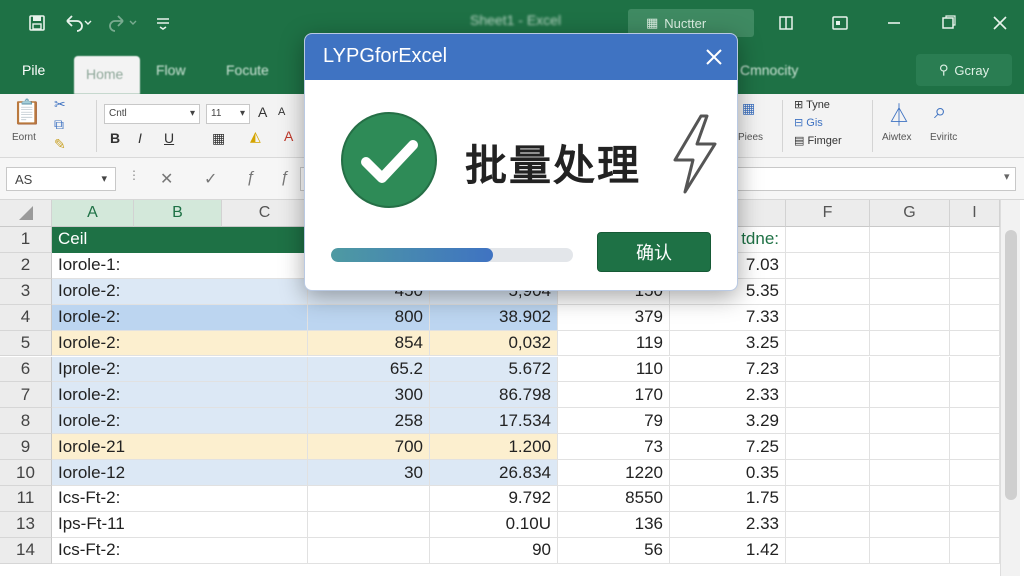 This screenshot has height=576, width=1024. I want to click on table-cell: Iorole-1:, so click(180, 265).